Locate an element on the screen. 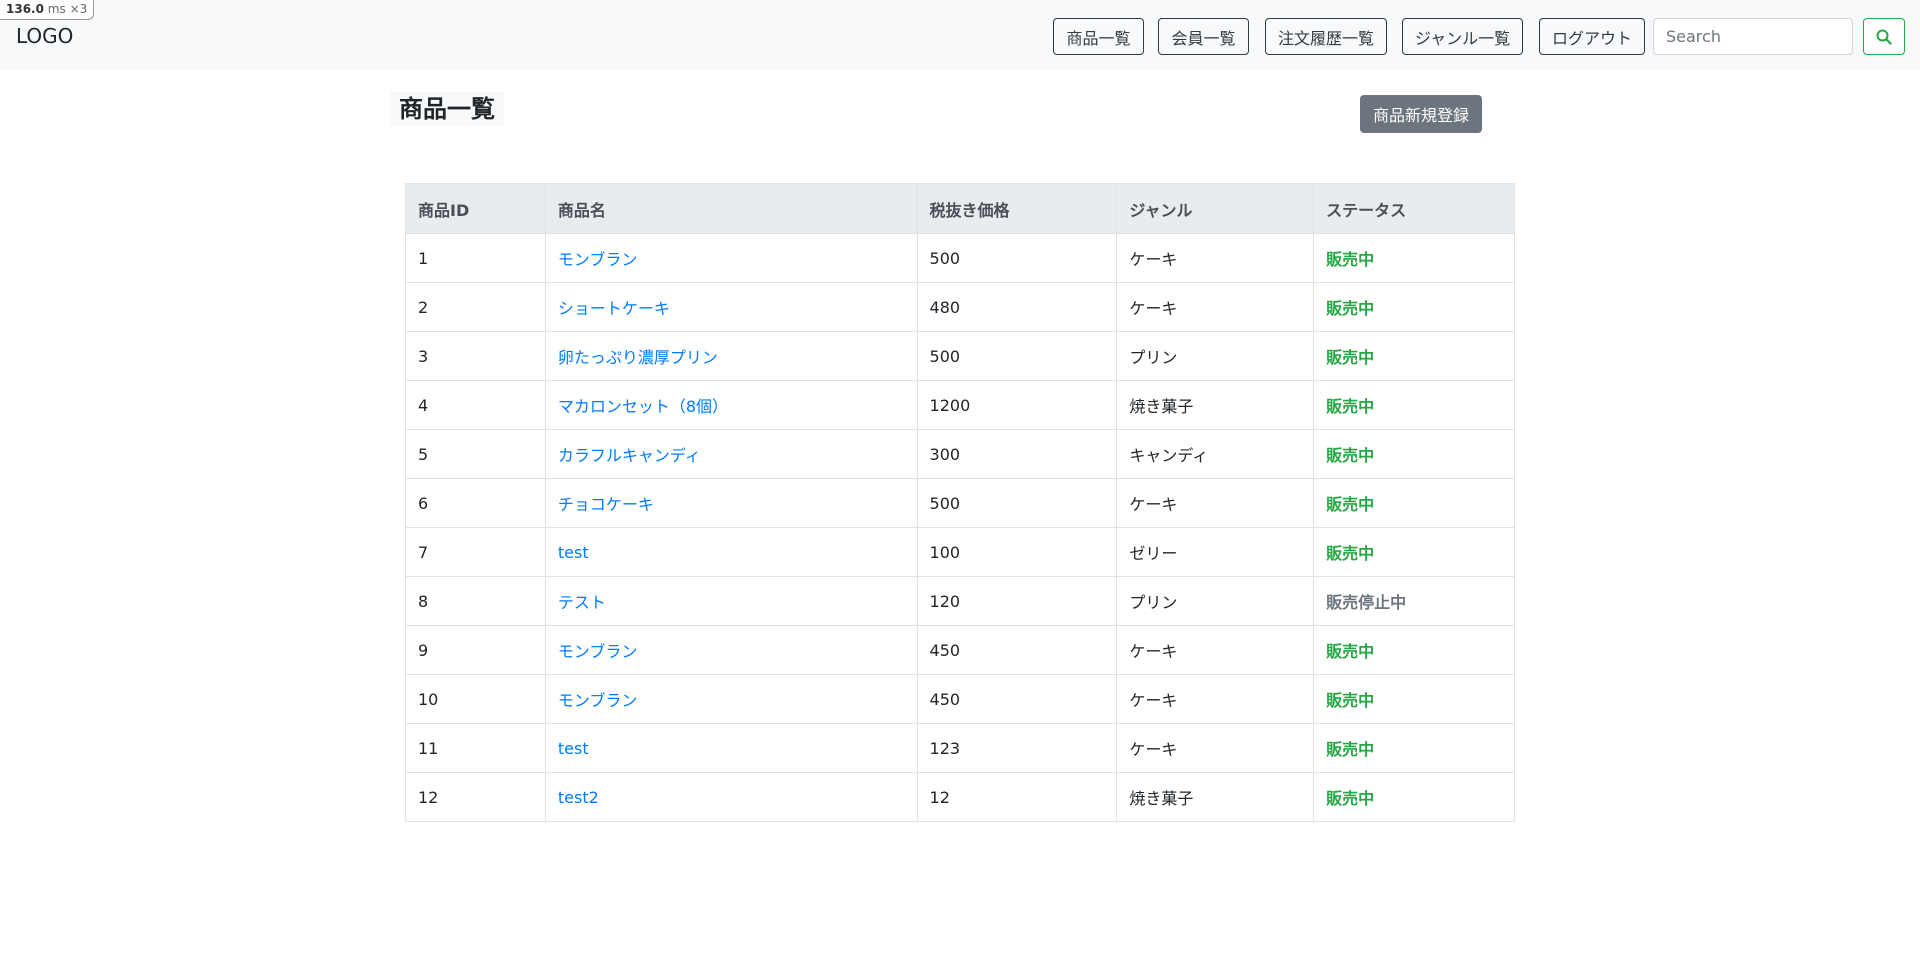 The height and width of the screenshot is (969, 1920). perf-value: 136.0 is located at coordinates (25, 9).